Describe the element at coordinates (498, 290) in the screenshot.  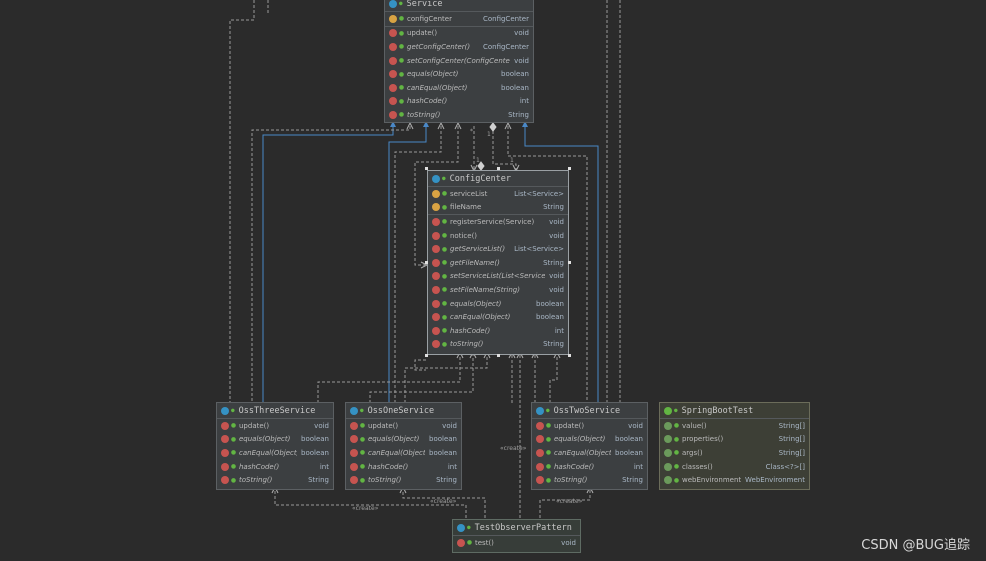
I see `method-row: ● setFileName(String) void` at that location.